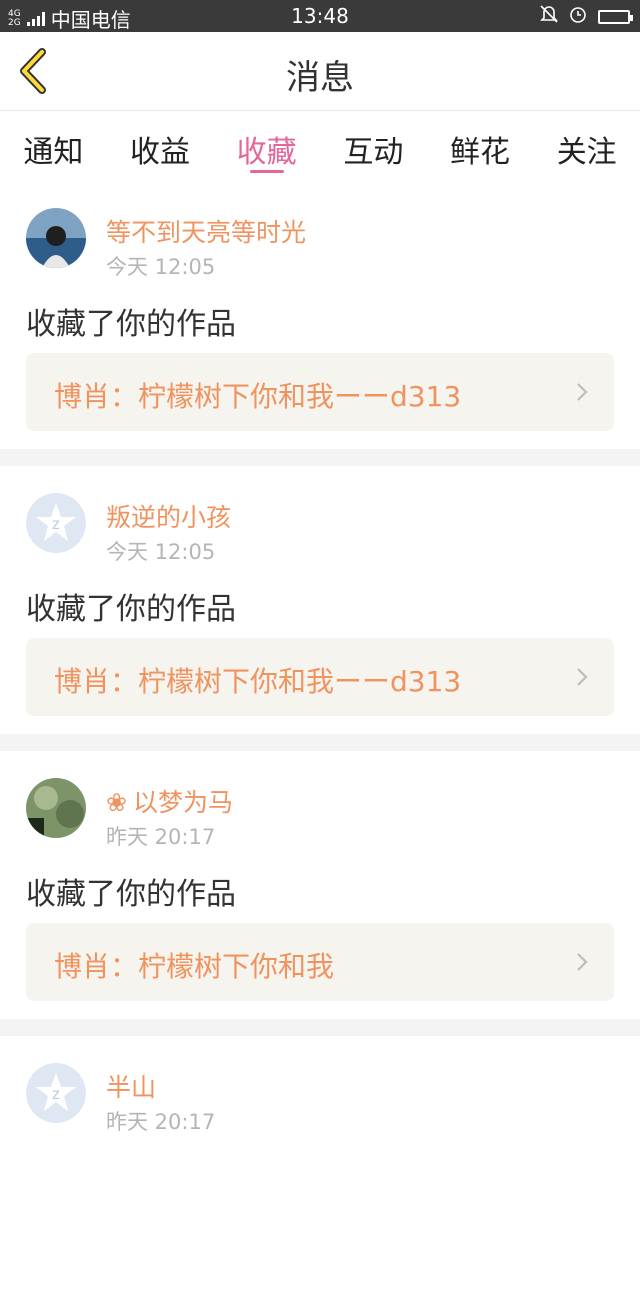  I want to click on work-link: 博肖：柠檬树下你和我, so click(320, 962).